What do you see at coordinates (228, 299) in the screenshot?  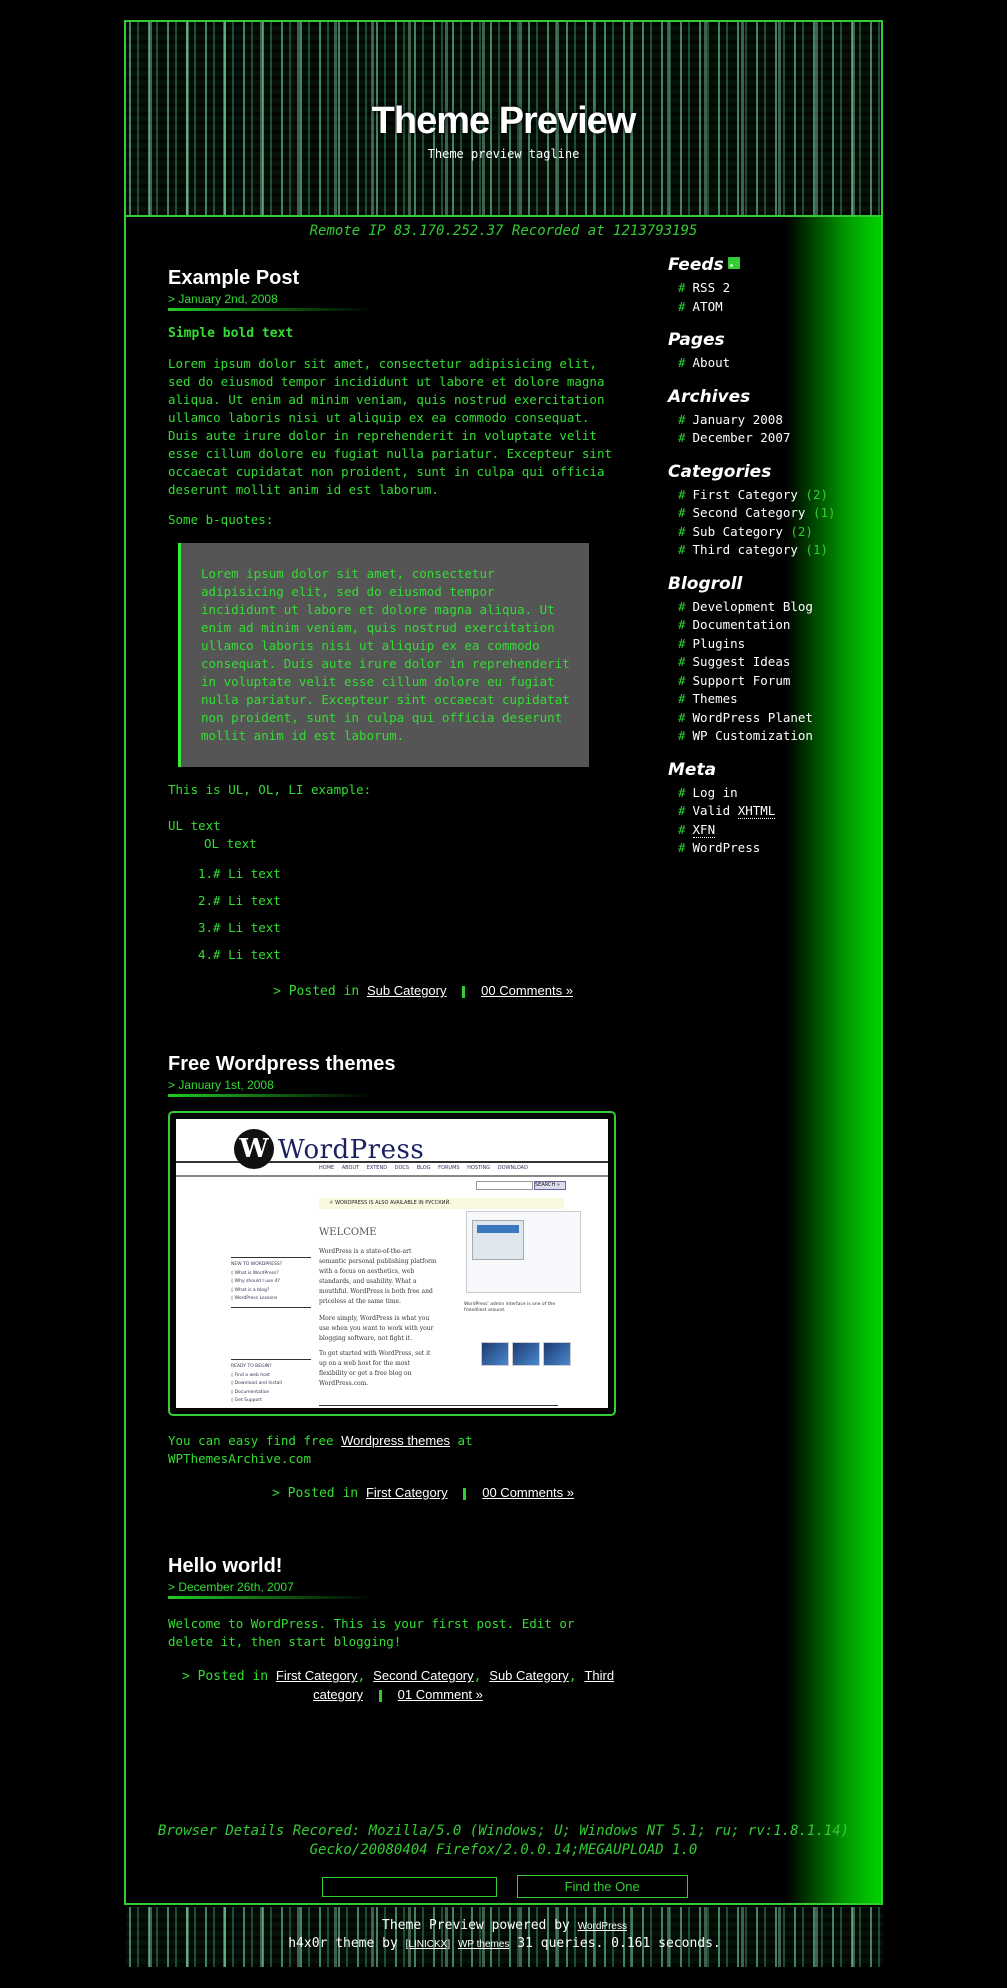 I see `post-date-text: January 2nd, 2008` at bounding box center [228, 299].